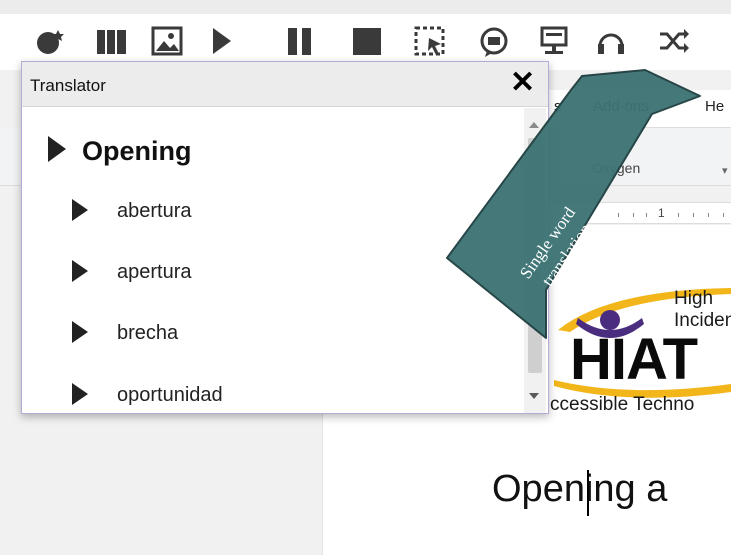 Image resolution: width=731 pixels, height=555 pixels. Describe the element at coordinates (494, 41) in the screenshot. I see `speech-bubble-icon` at that location.